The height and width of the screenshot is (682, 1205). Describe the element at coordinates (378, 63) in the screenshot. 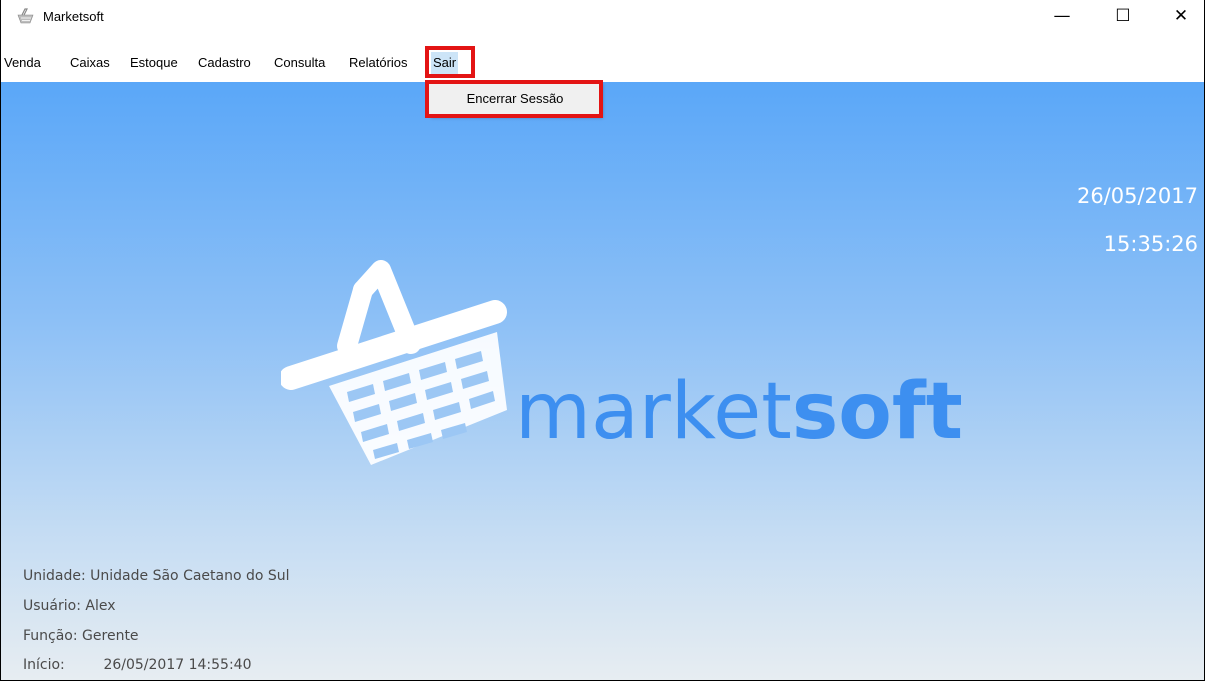

I see `menu-relatorios: Relatórios` at that location.